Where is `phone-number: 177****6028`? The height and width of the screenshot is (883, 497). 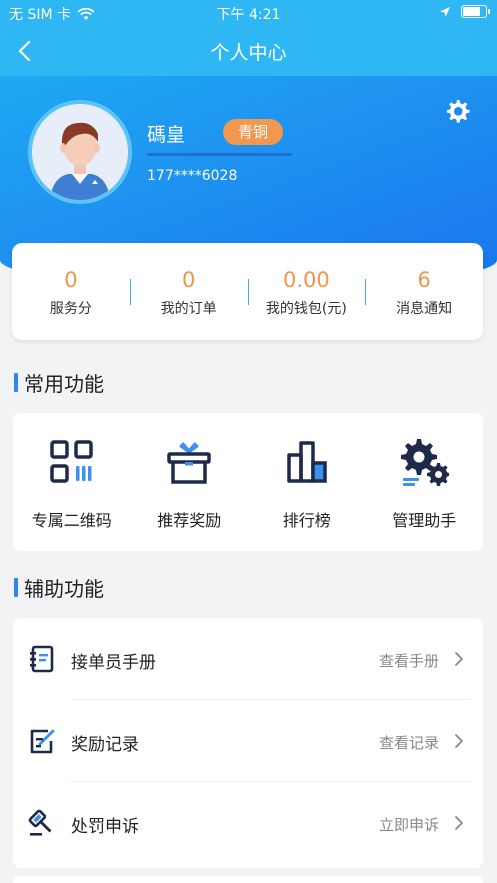
phone-number: 177****6028 is located at coordinates (192, 176).